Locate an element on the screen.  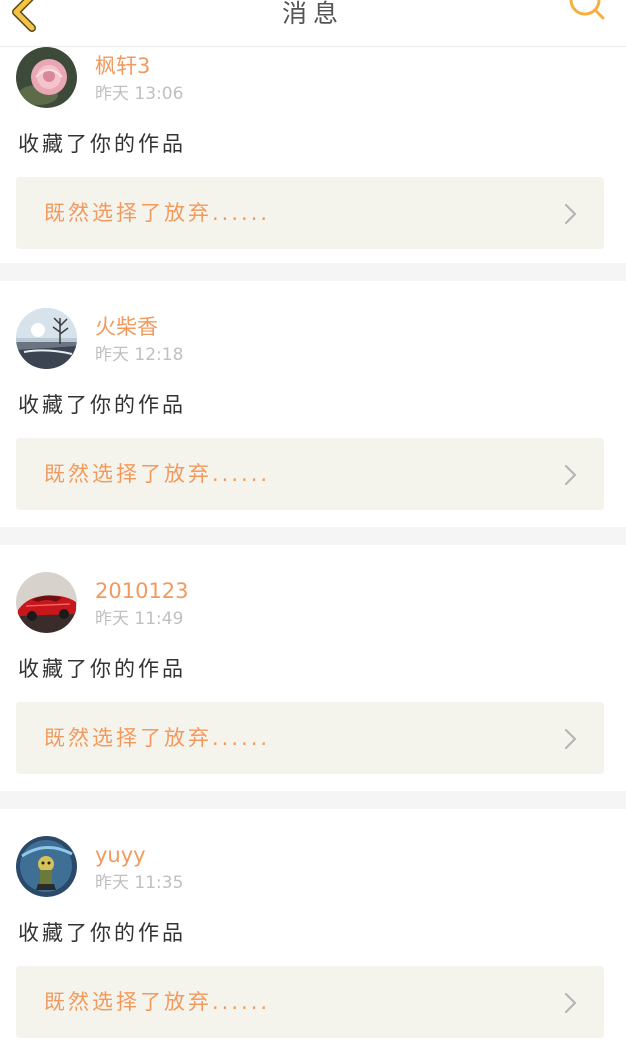
top-nav-bar: 消息 is located at coordinates (313, 23).